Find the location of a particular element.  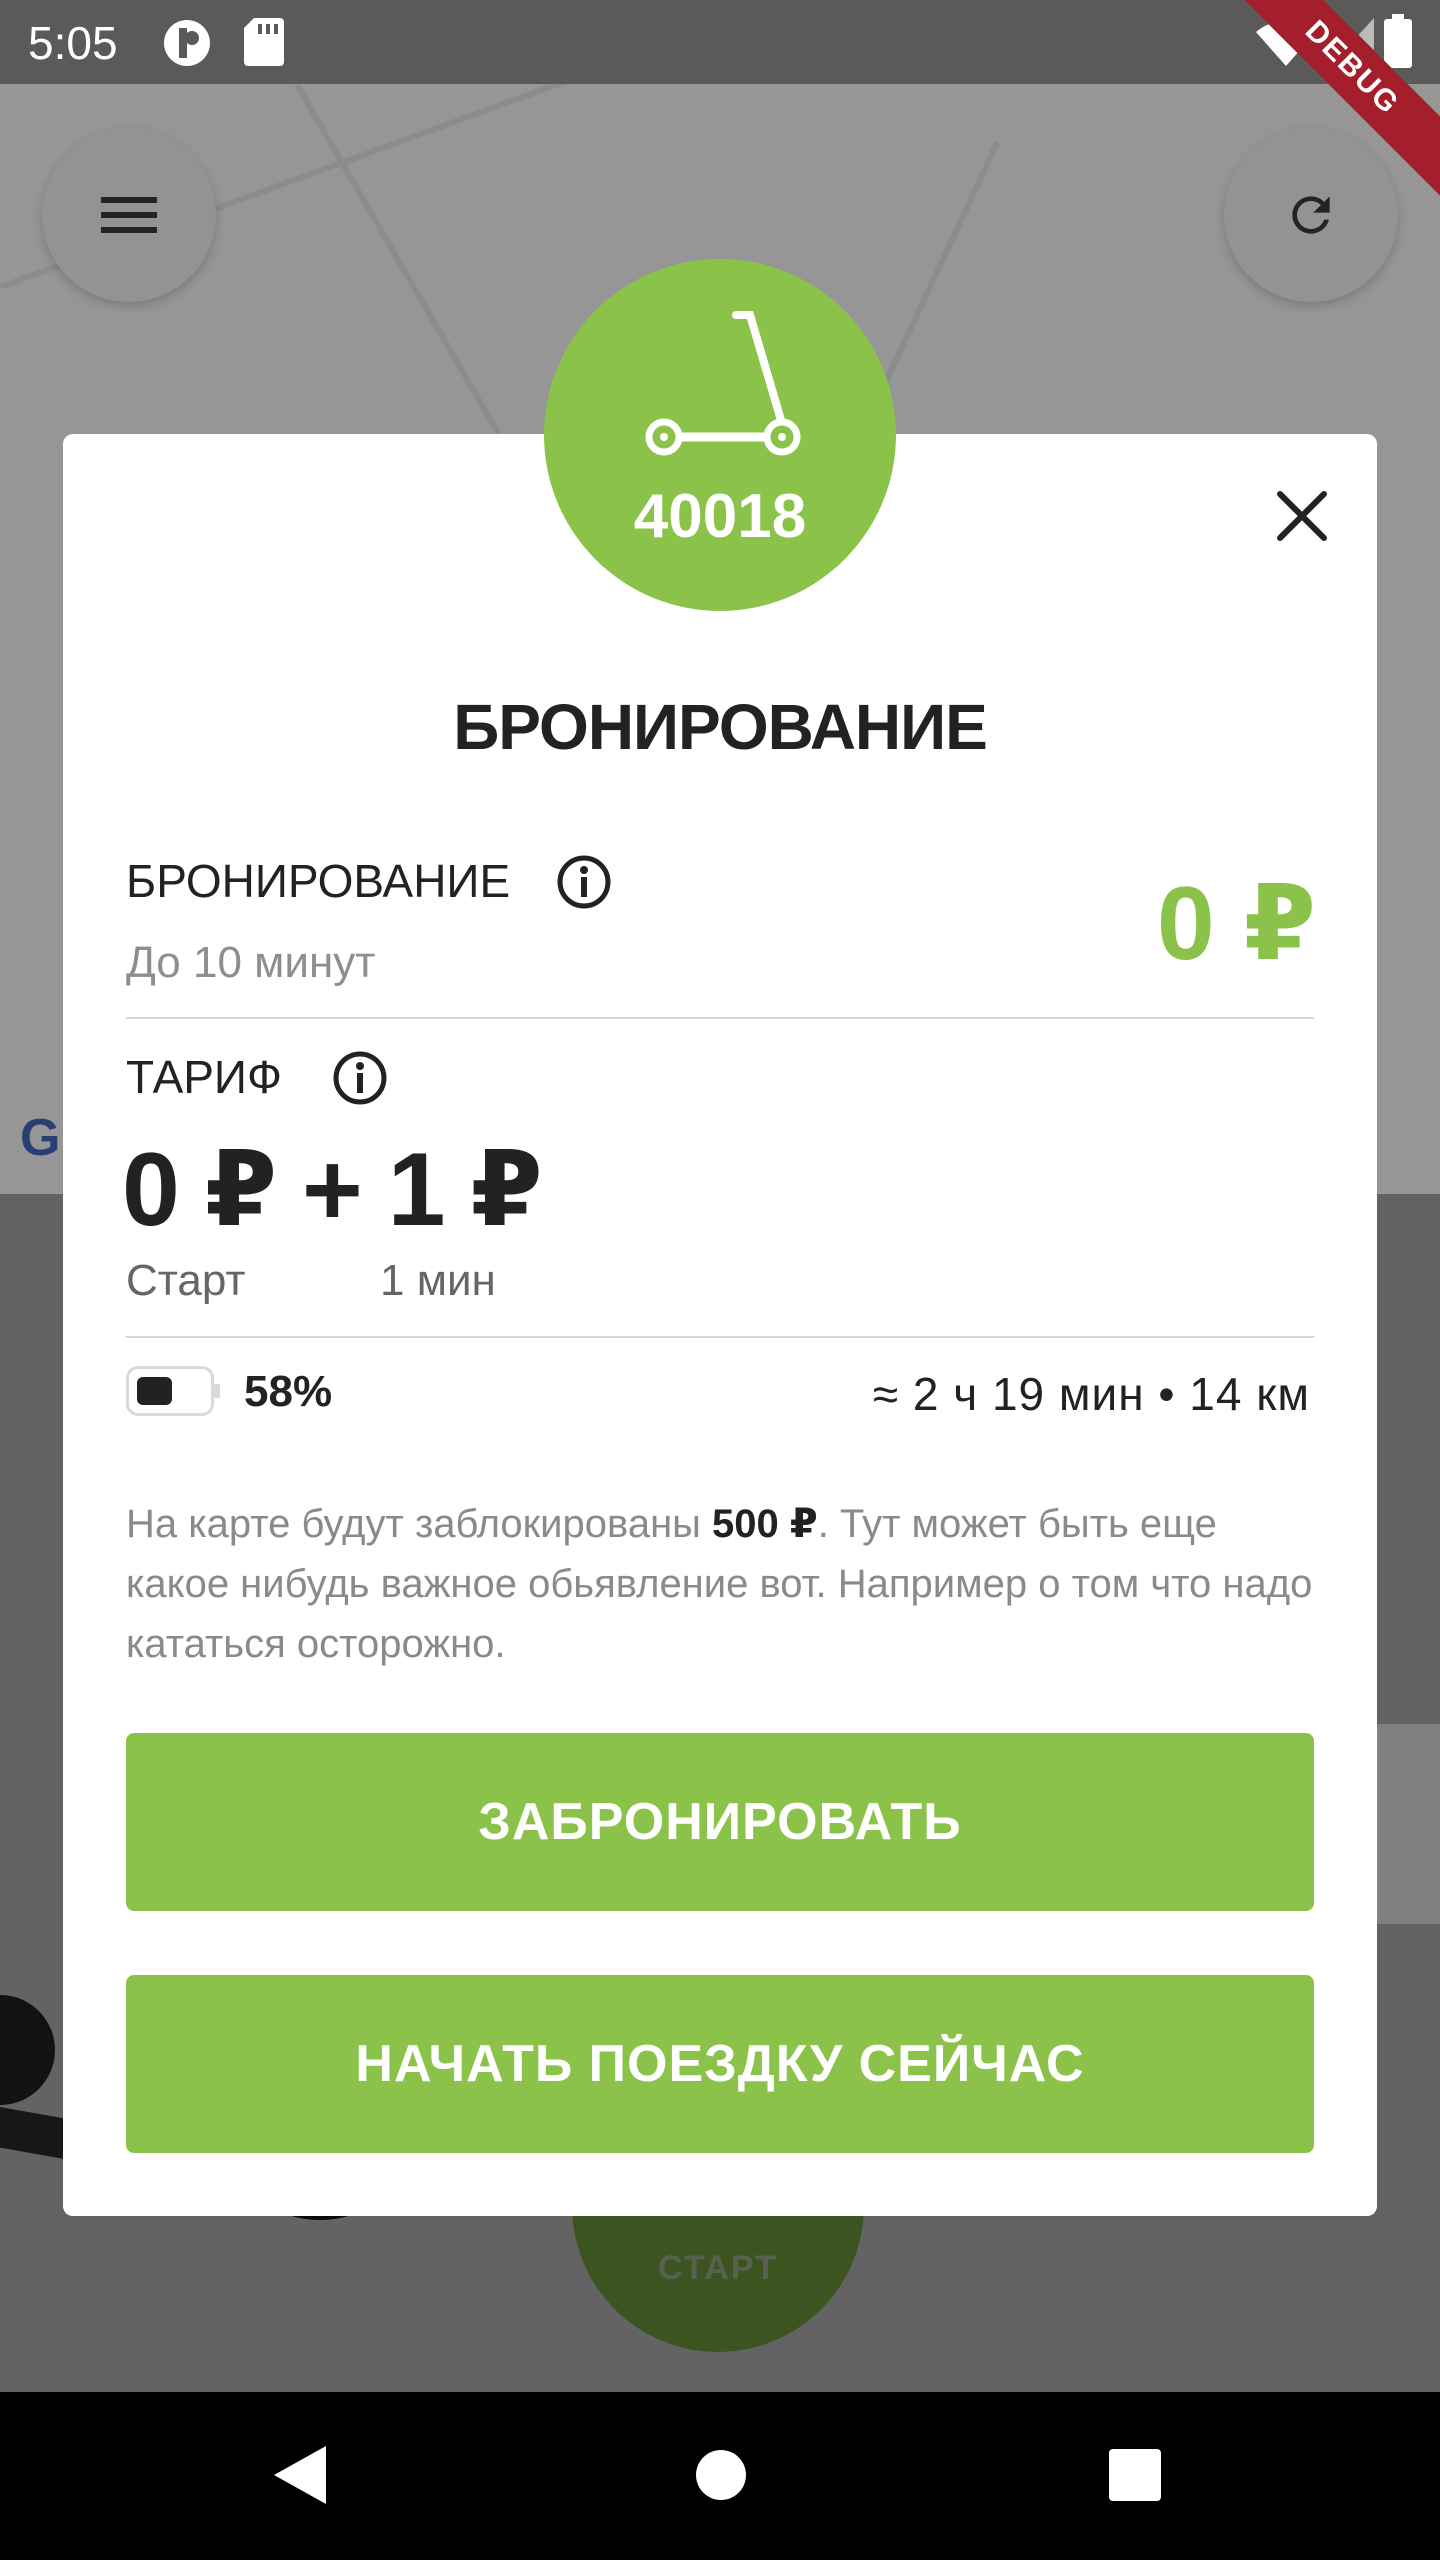

battery-status-icon is located at coordinates (1398, 41).